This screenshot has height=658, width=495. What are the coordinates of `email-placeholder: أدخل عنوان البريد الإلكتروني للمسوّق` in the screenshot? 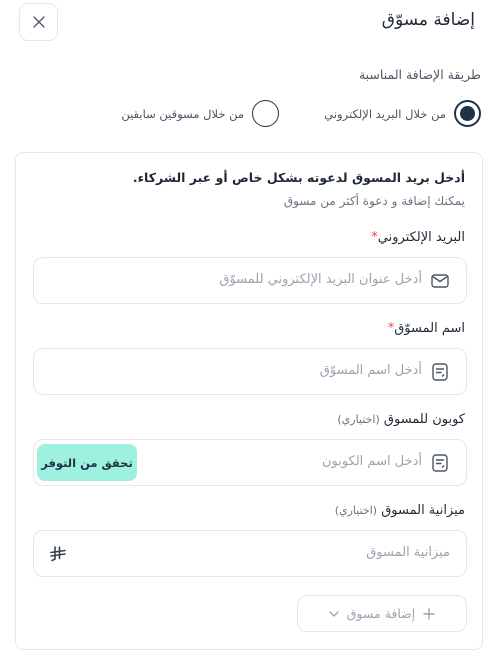 It's located at (320, 279).